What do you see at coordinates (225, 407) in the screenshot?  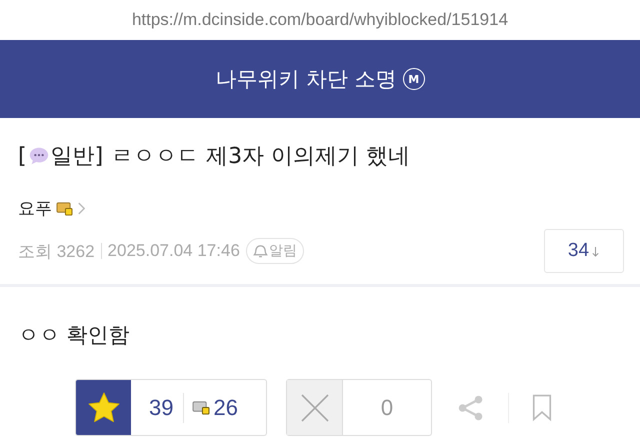 I see `fixed-recommend-count: 26` at bounding box center [225, 407].